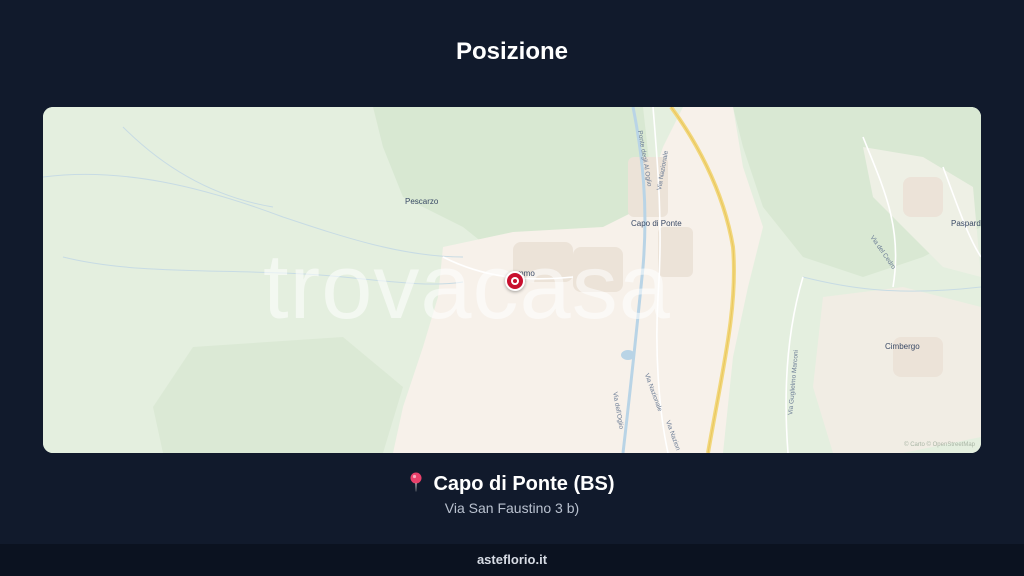  What do you see at coordinates (939, 445) in the screenshot?
I see `map-attribution: © Carto © OpenStreetMap` at bounding box center [939, 445].